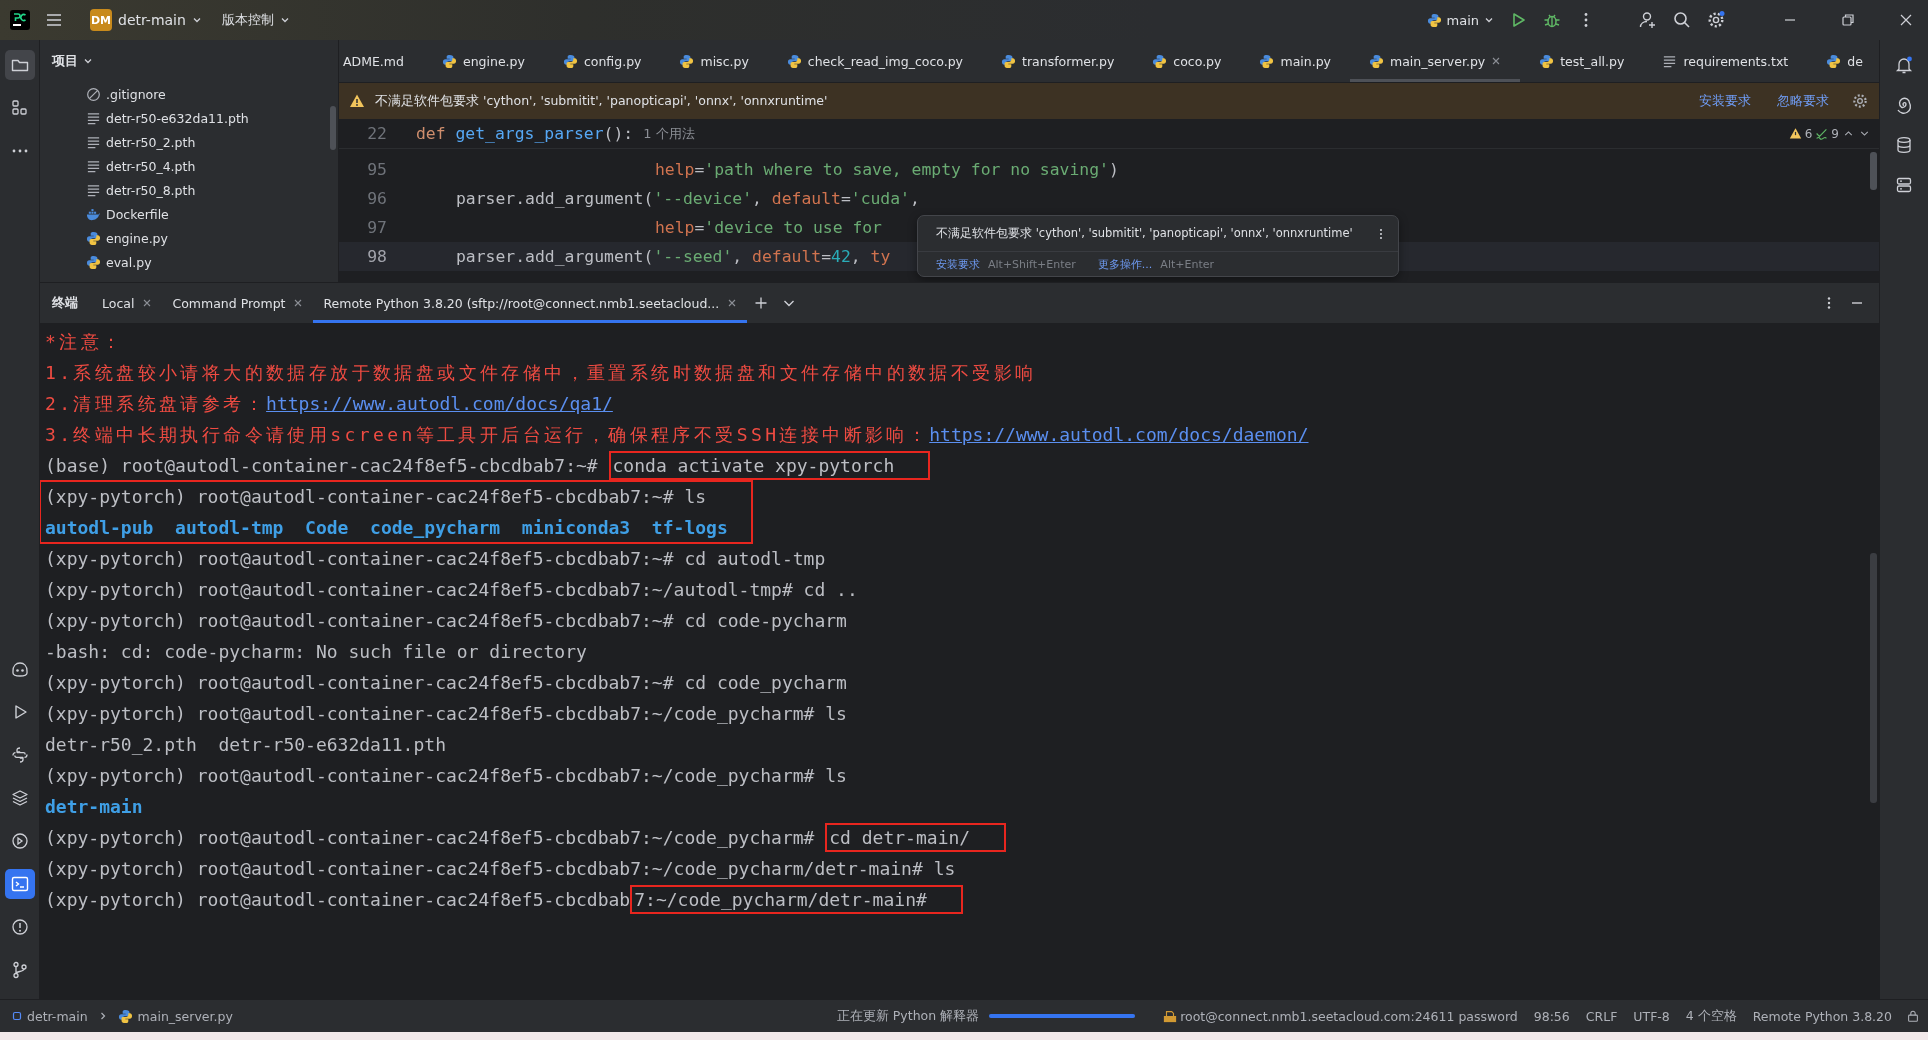  Describe the element at coordinates (212, 214) in the screenshot. I see `tree-item: Dockerfile` at that location.